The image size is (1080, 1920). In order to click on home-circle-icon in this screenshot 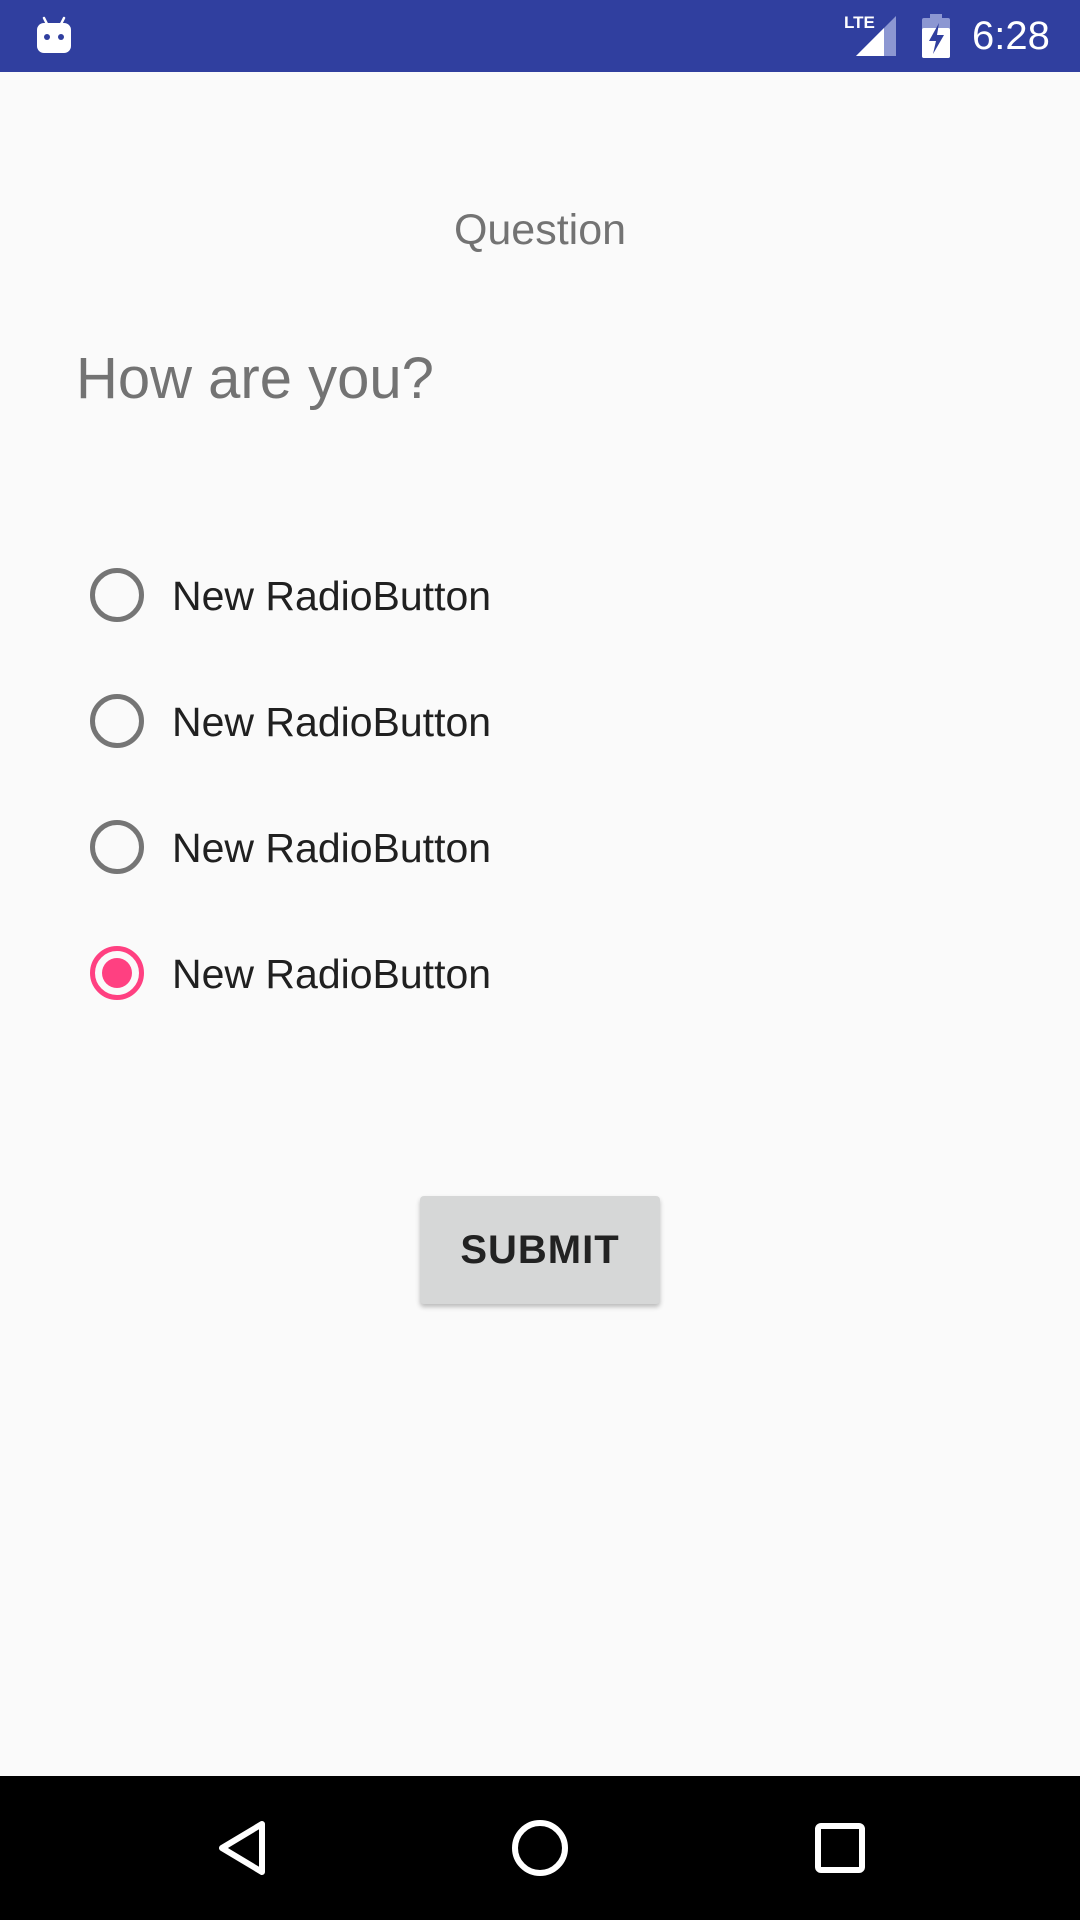, I will do `click(540, 1848)`.